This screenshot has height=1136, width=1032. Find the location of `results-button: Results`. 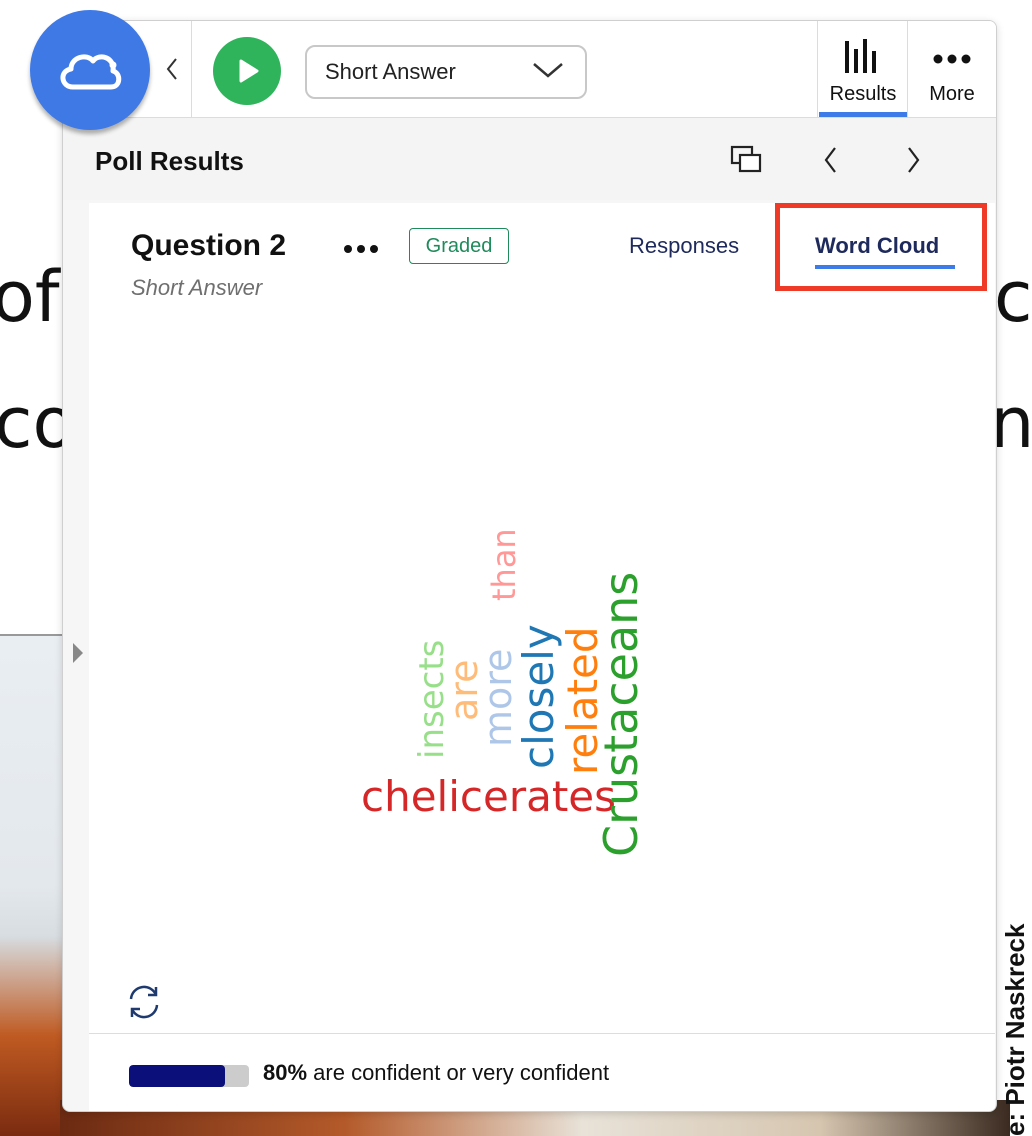

results-button: Results is located at coordinates (863, 69).